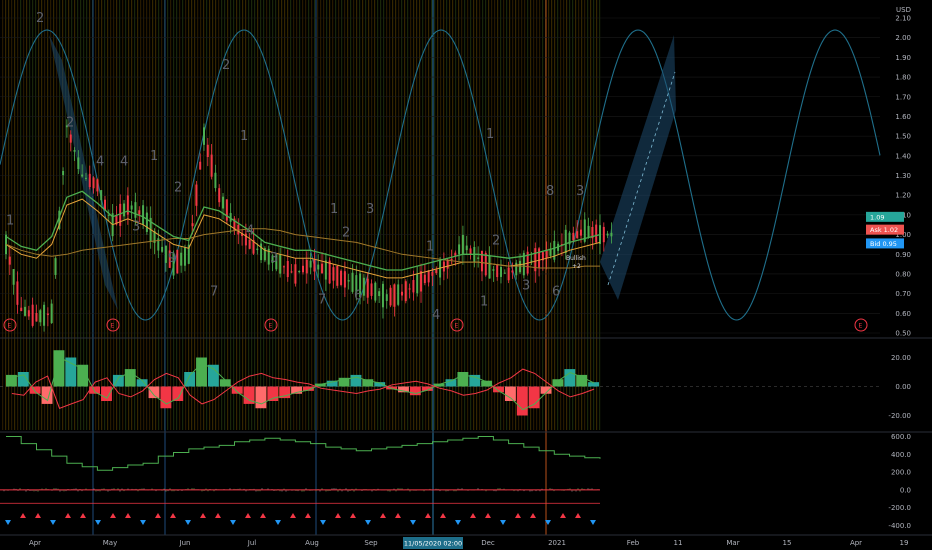 The image size is (932, 550). Describe the element at coordinates (899, 416) in the screenshot. I see `oscillator-axis-label: -20.00` at that location.